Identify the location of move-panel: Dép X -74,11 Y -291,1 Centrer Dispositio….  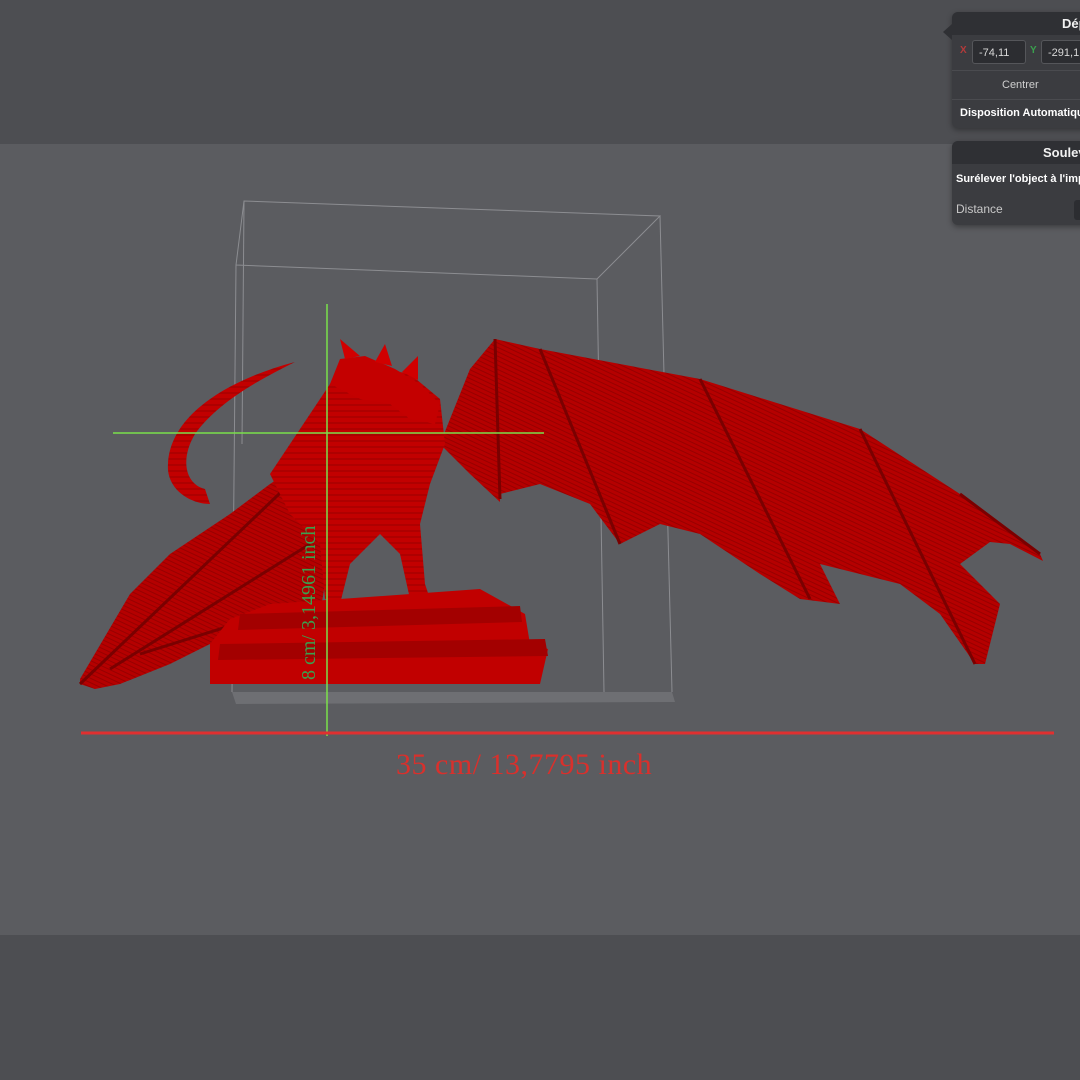
(1011, 70).